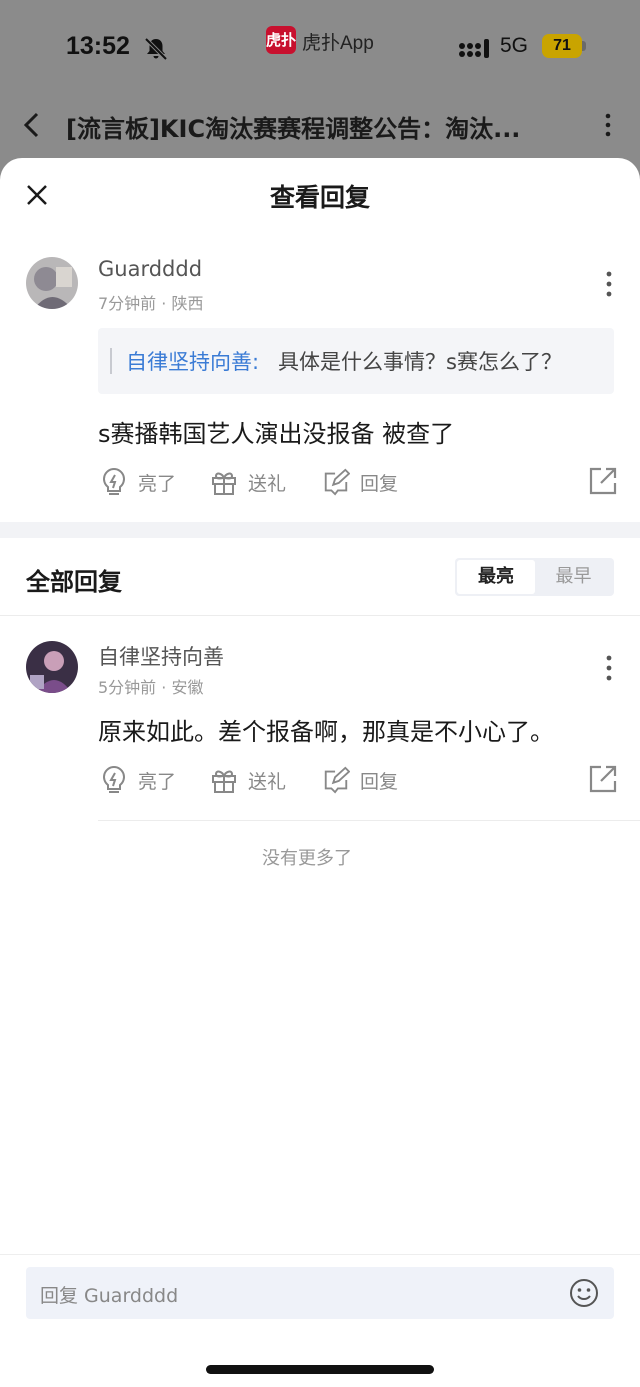 The height and width of the screenshot is (1387, 640). What do you see at coordinates (151, 303) in the screenshot?
I see `post-meta: 7分钟前 · 陕西` at bounding box center [151, 303].